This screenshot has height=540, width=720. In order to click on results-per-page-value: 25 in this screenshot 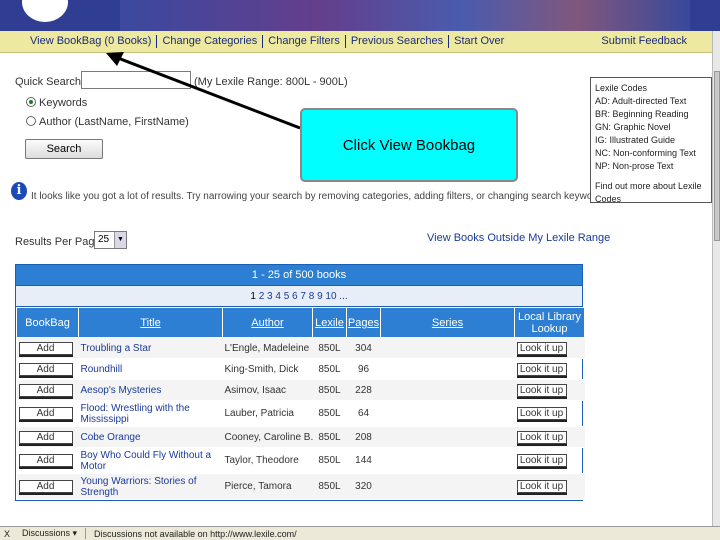, I will do `click(104, 239)`.